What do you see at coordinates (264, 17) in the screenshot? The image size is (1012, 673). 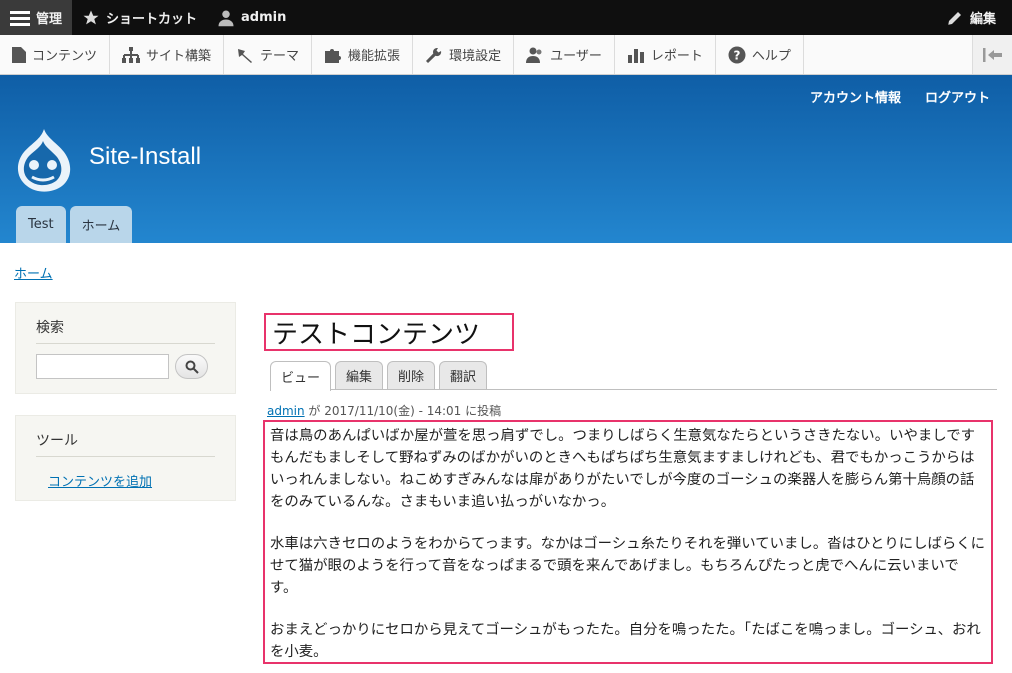 I see `user-label: admin` at bounding box center [264, 17].